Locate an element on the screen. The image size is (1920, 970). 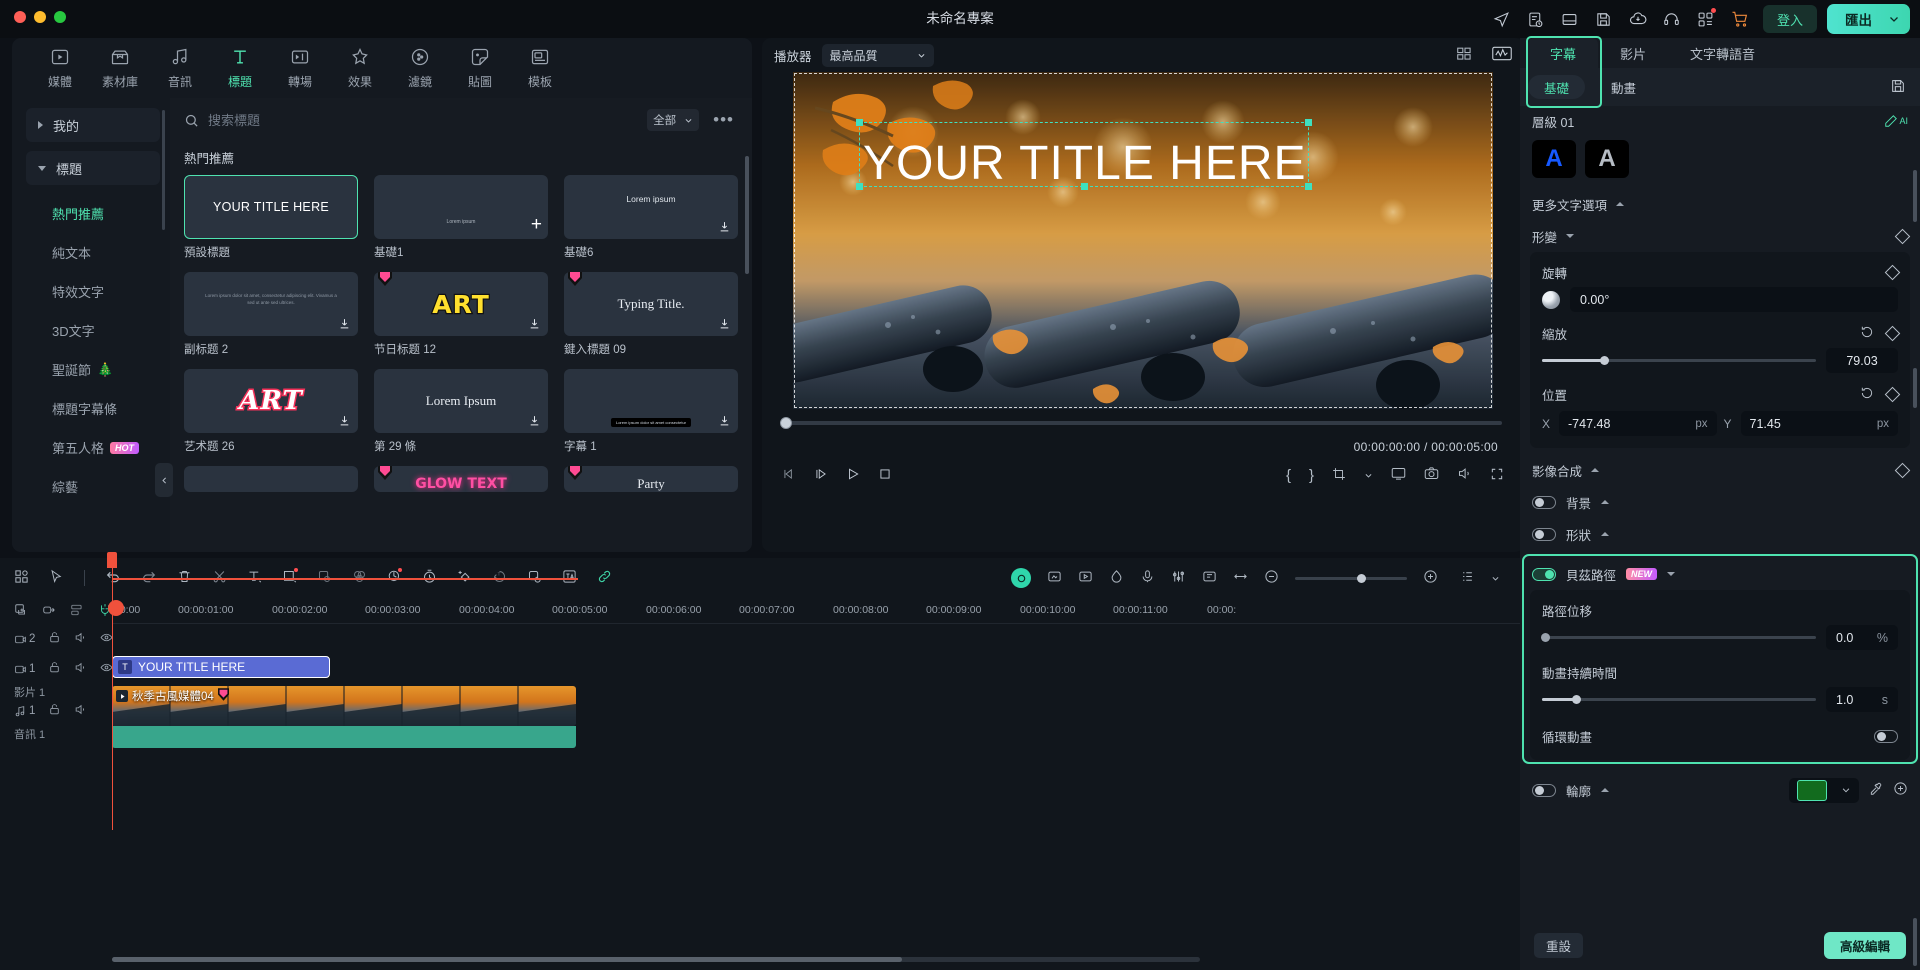
category-tab-template: 模板 is located at coordinates (540, 68).